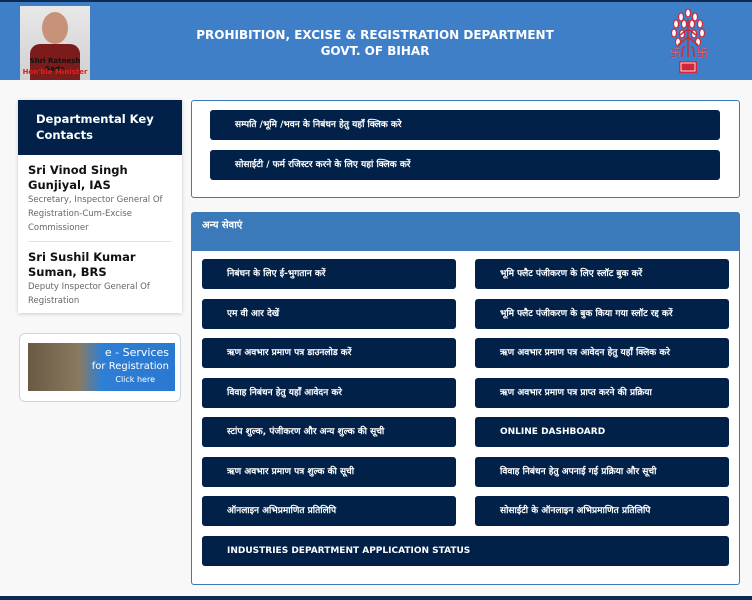  I want to click on eservices-banner-image: e - Services for Registration Click here, so click(101, 367).